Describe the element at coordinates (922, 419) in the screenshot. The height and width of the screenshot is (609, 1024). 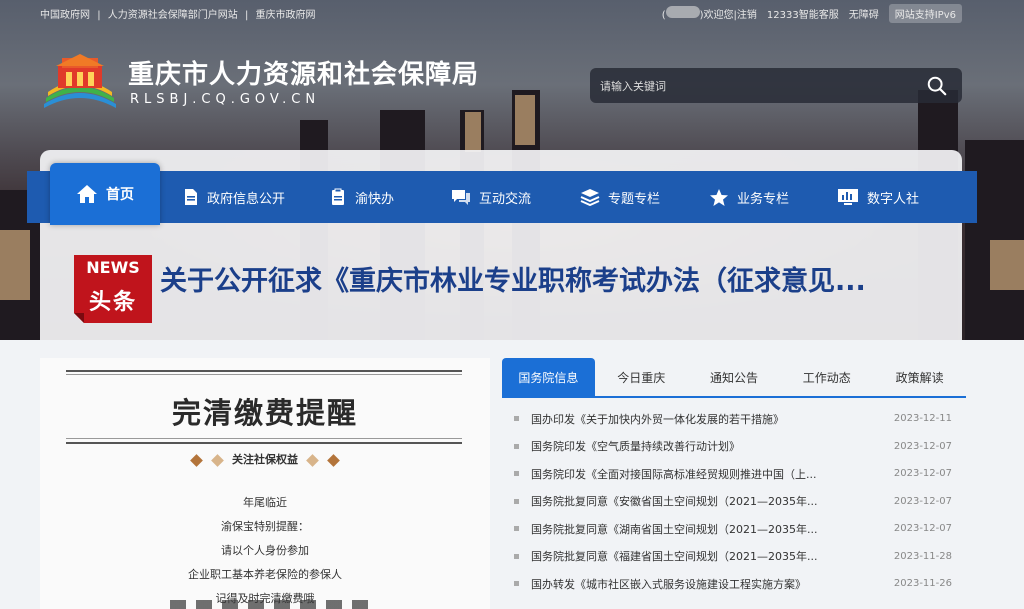
I see `news-date: 2023-12-11` at that location.